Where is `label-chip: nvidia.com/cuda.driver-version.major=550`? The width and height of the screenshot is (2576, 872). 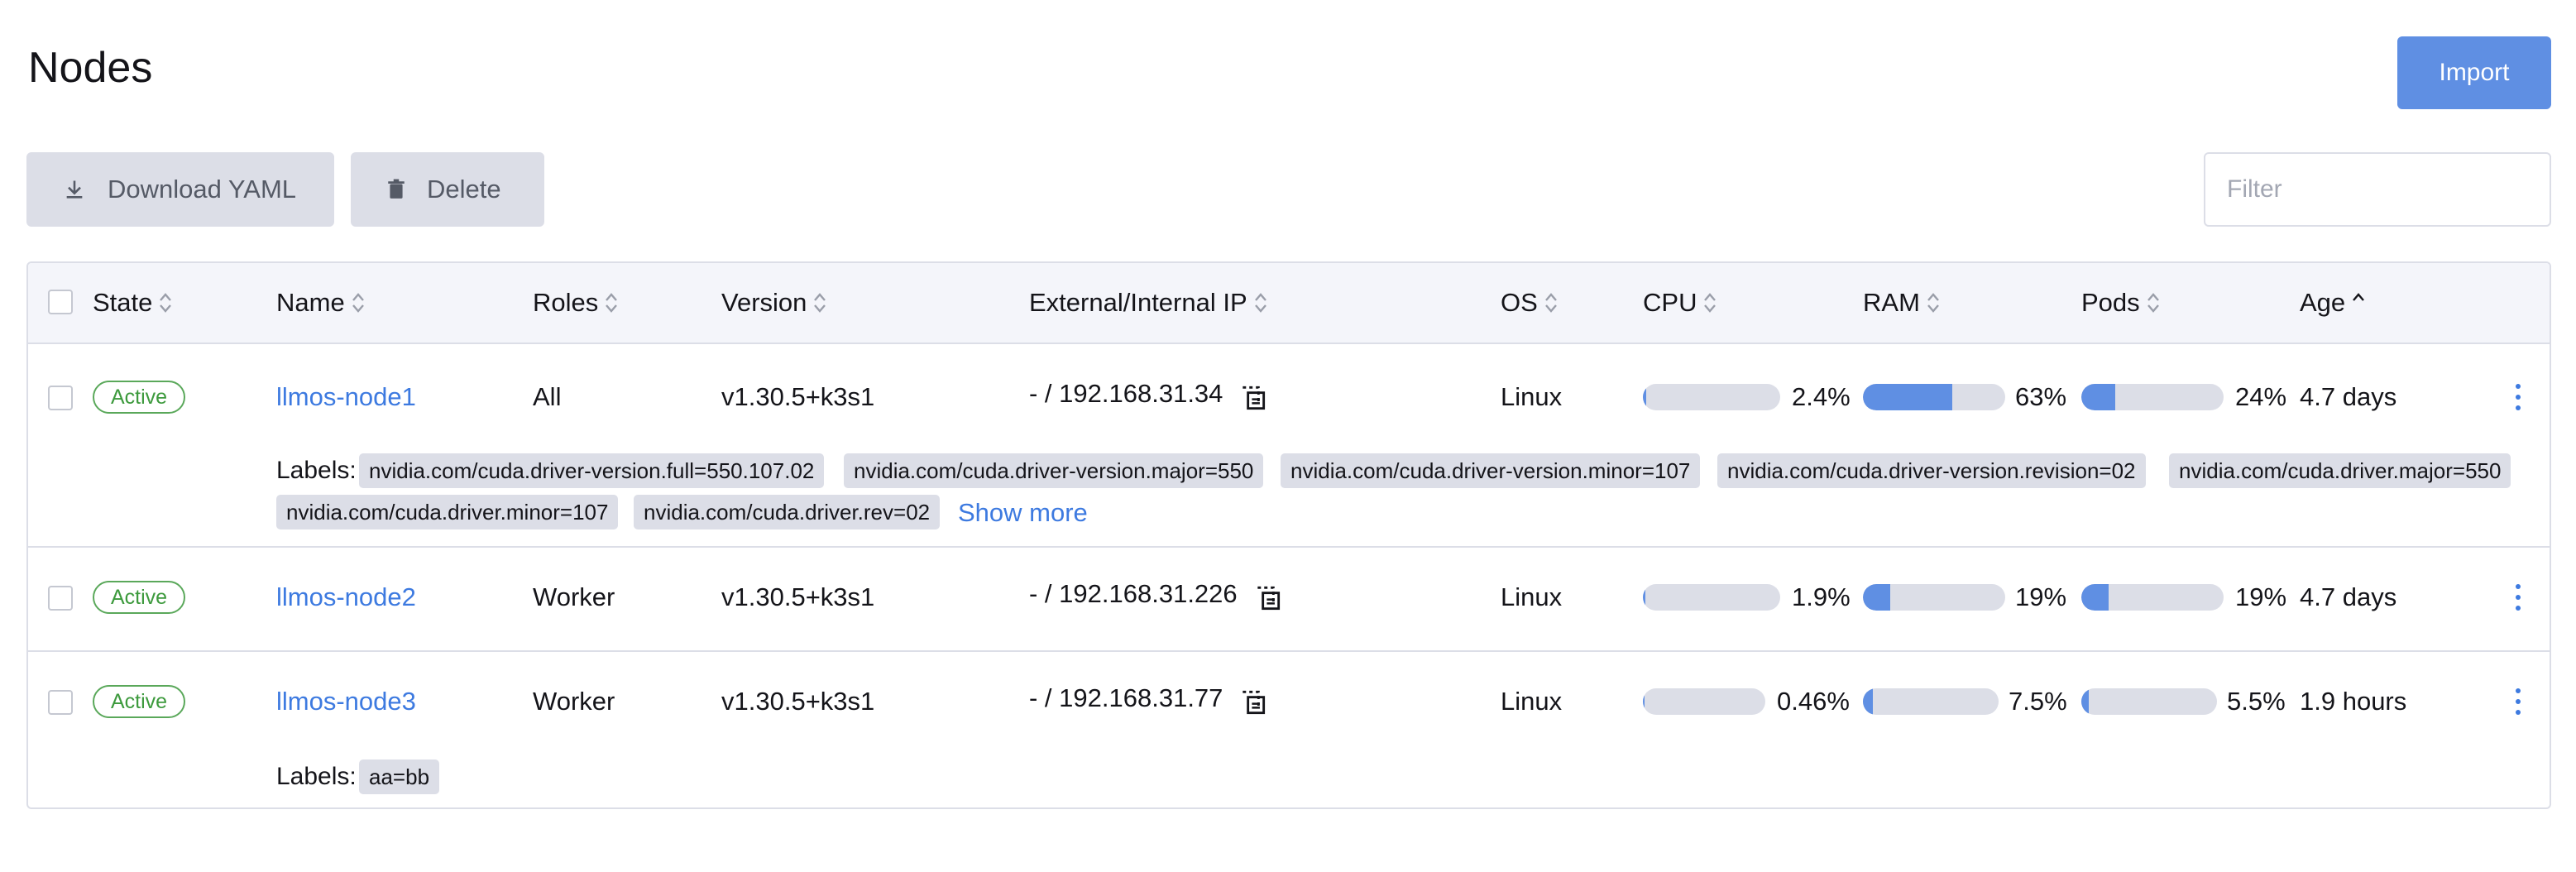 label-chip: nvidia.com/cuda.driver-version.major=550 is located at coordinates (1054, 470).